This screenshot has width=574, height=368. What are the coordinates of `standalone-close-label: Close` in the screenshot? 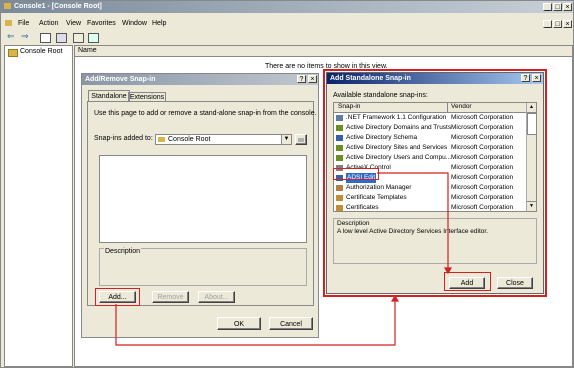 It's located at (515, 283).